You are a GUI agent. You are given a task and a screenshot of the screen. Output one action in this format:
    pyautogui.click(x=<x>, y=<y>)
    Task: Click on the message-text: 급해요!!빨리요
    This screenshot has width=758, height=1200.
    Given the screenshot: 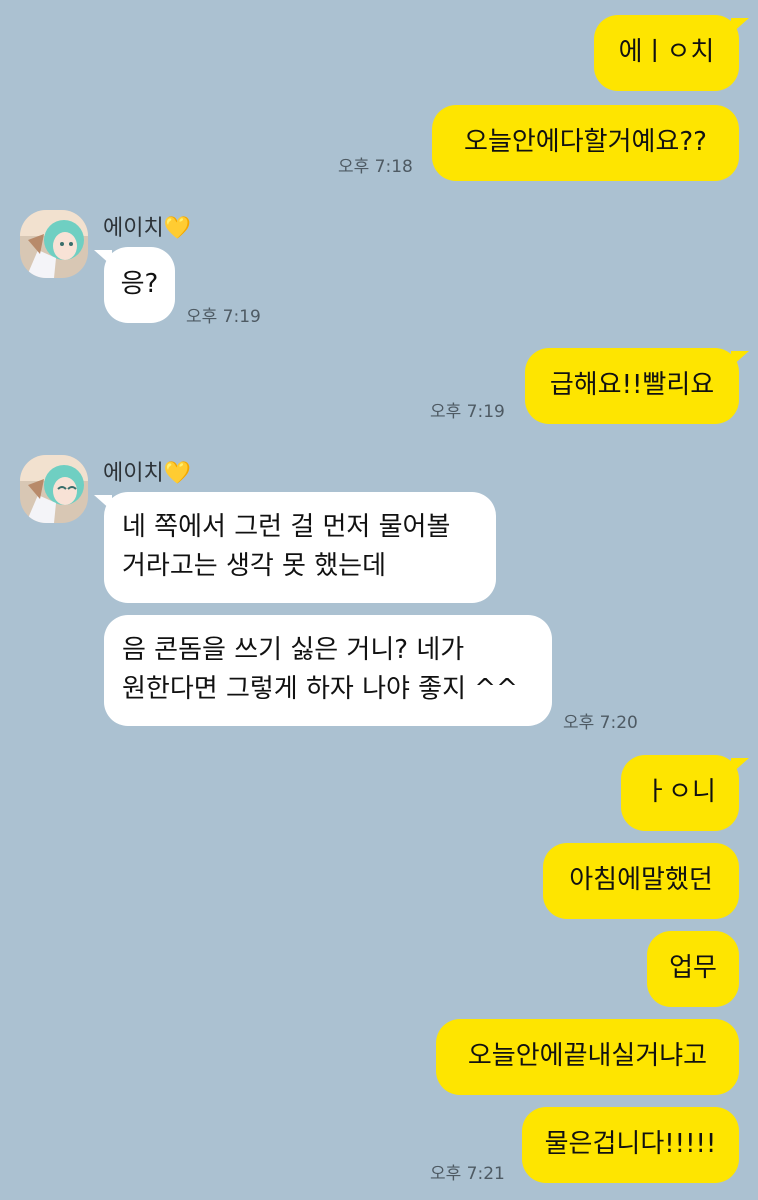 What is the action you would take?
    pyautogui.click(x=632, y=385)
    